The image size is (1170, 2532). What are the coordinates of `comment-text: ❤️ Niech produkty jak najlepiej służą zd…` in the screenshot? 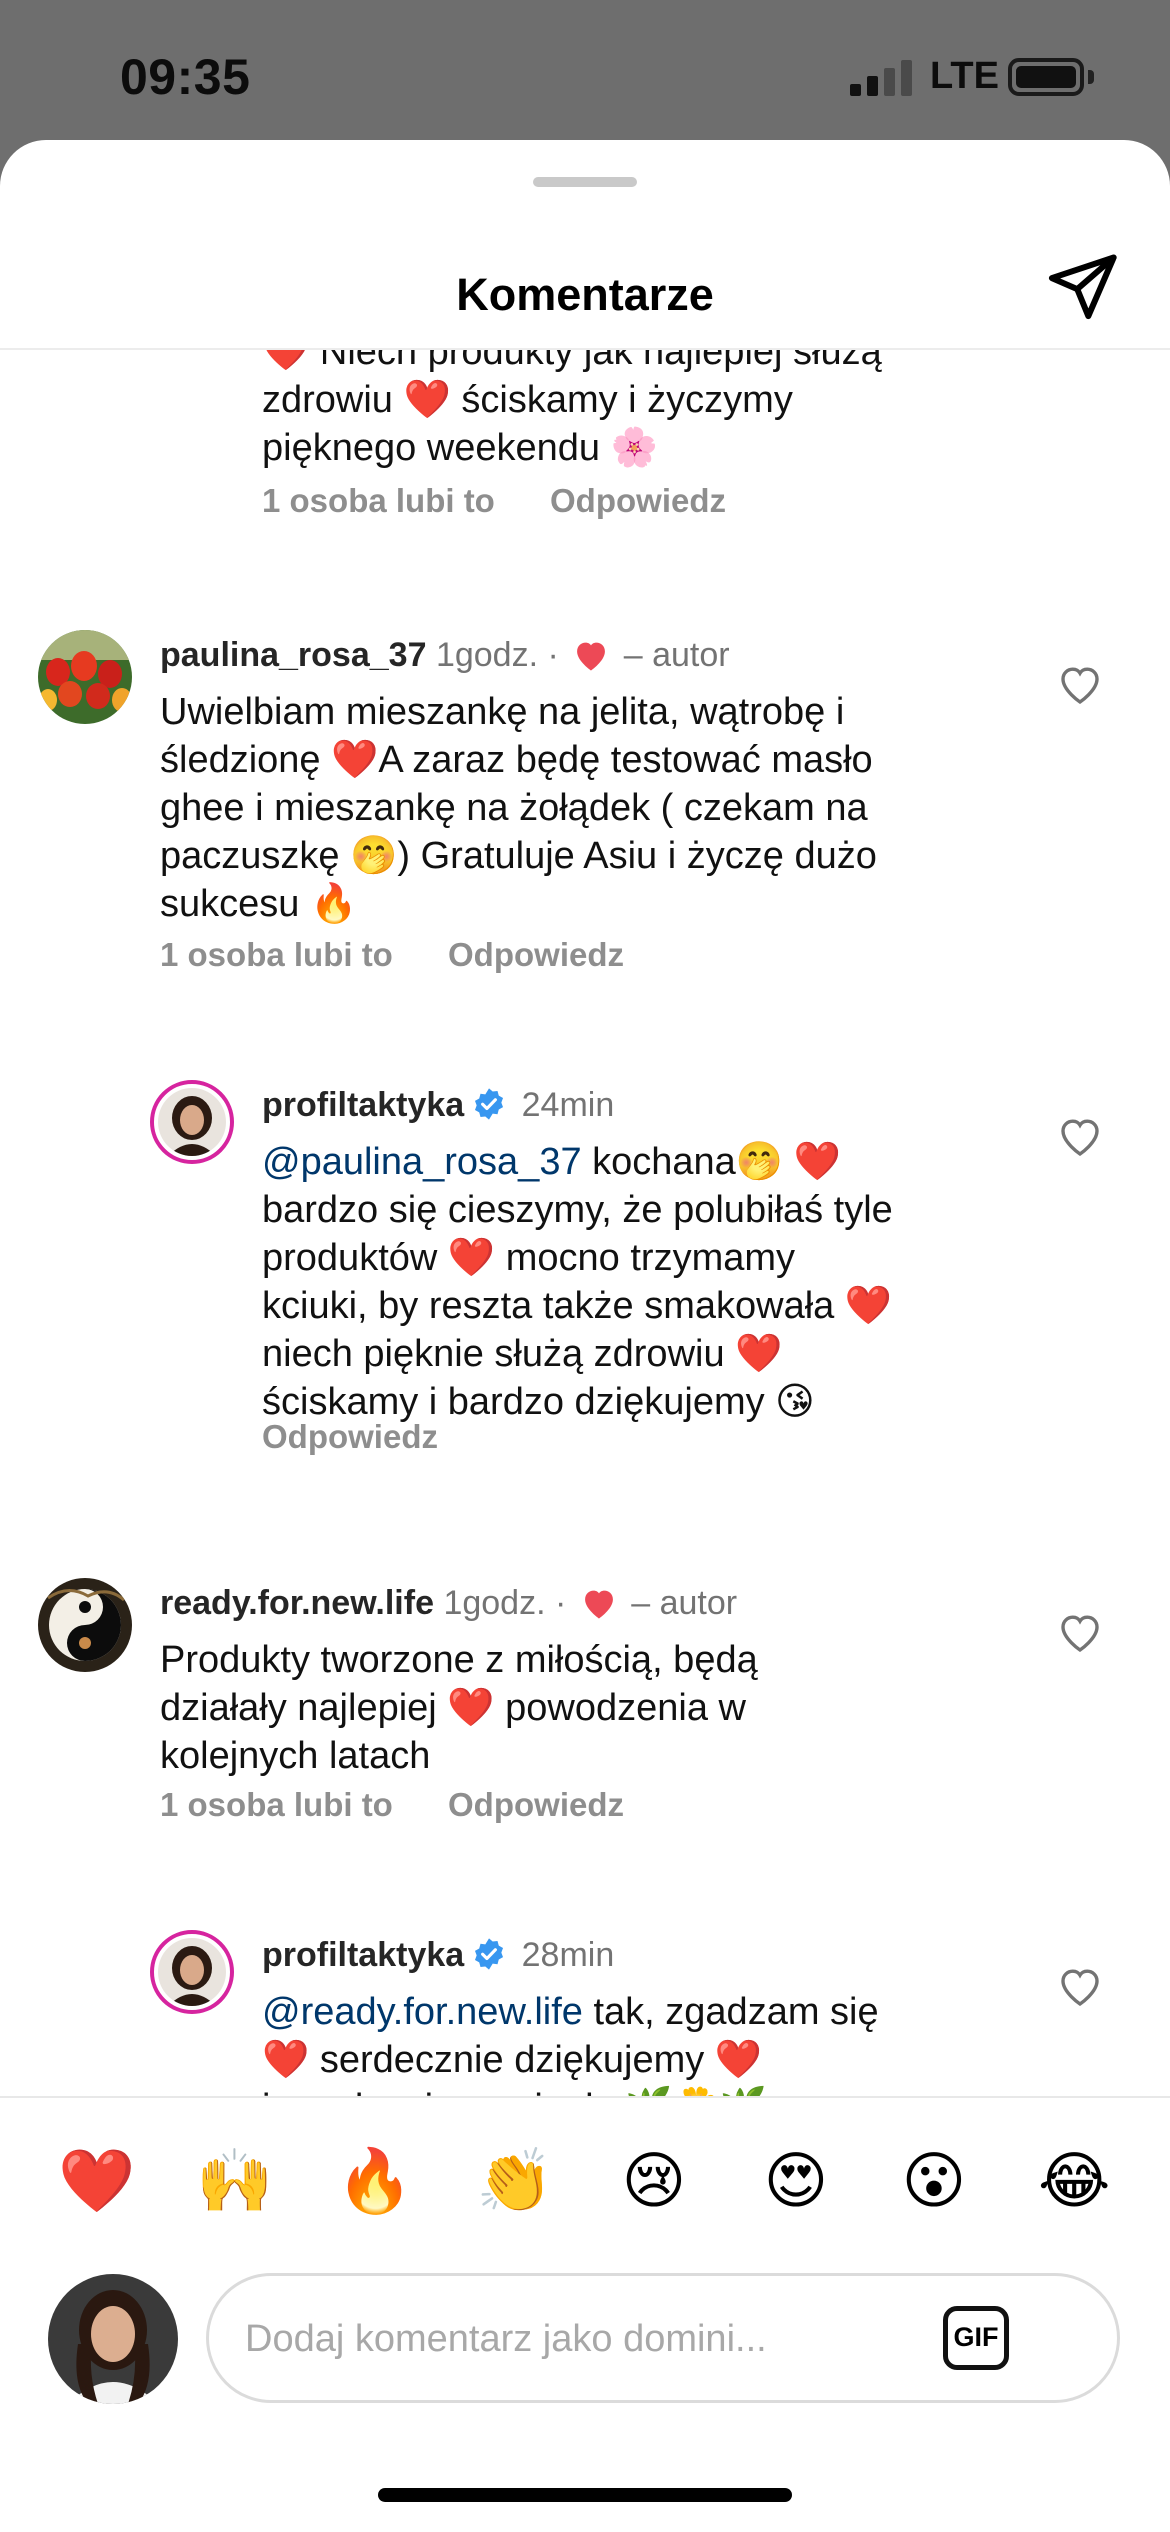 It's located at (572, 409).